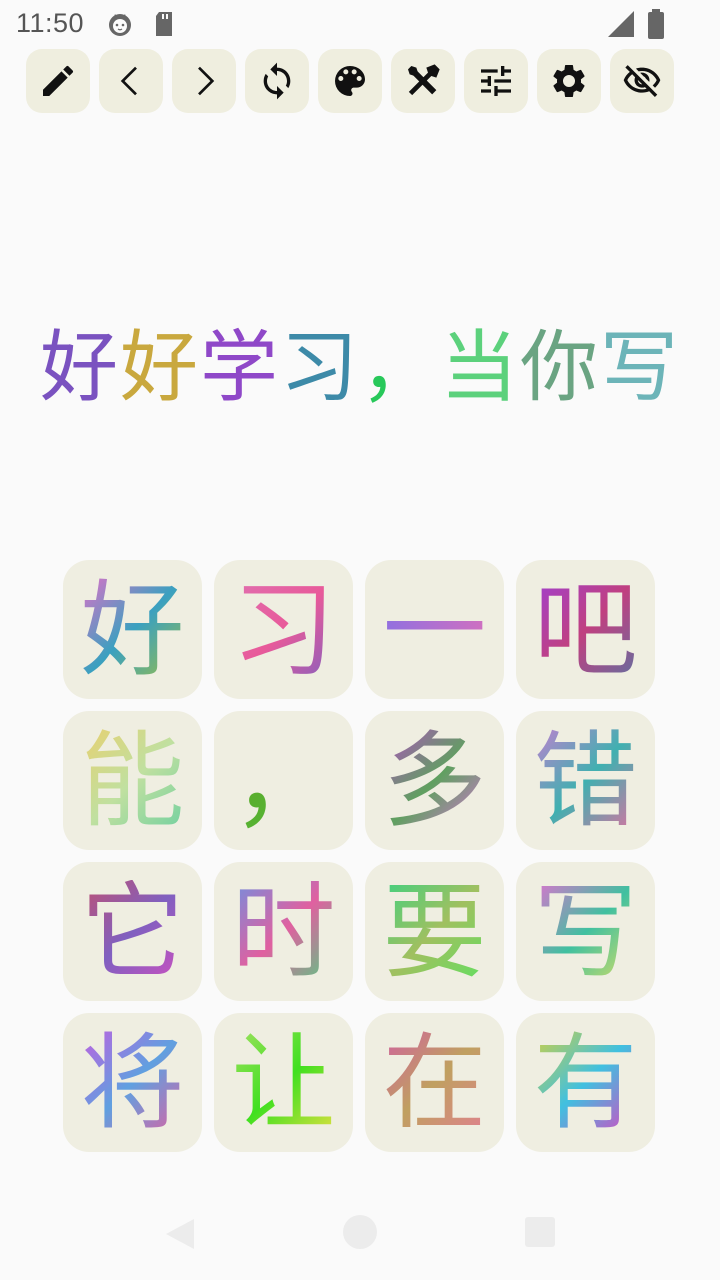  I want to click on tile-char: 它, so click(132, 931).